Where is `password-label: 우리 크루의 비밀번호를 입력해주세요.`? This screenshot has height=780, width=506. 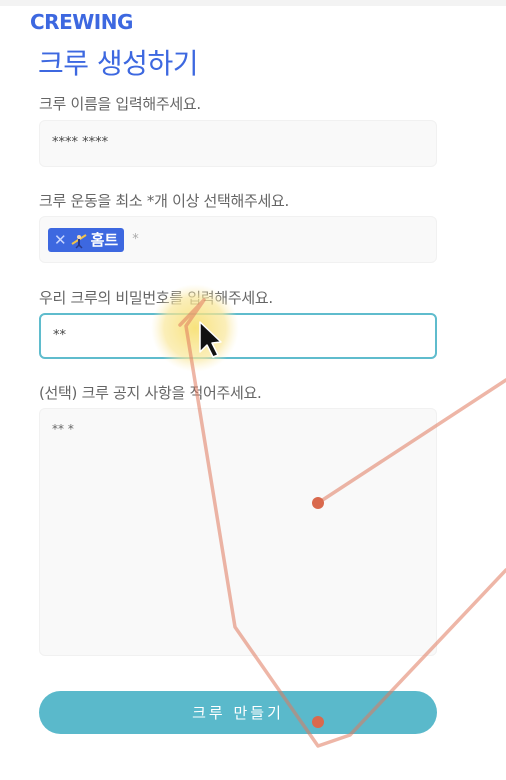 password-label: 우리 크루의 비밀번호를 입력해주세요. is located at coordinates (156, 298).